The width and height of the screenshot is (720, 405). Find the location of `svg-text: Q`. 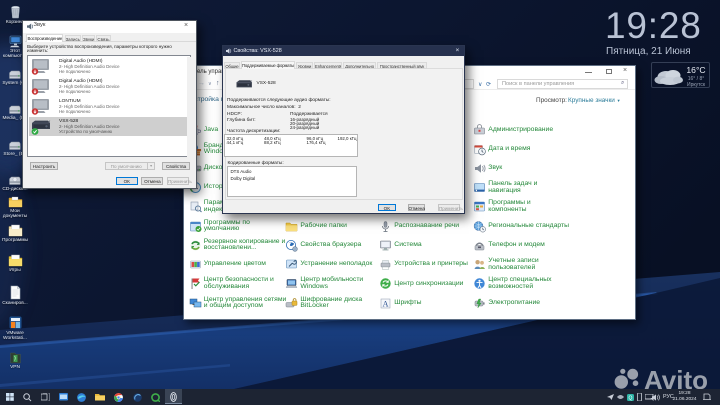

svg-text: Q is located at coordinates (631, 398).